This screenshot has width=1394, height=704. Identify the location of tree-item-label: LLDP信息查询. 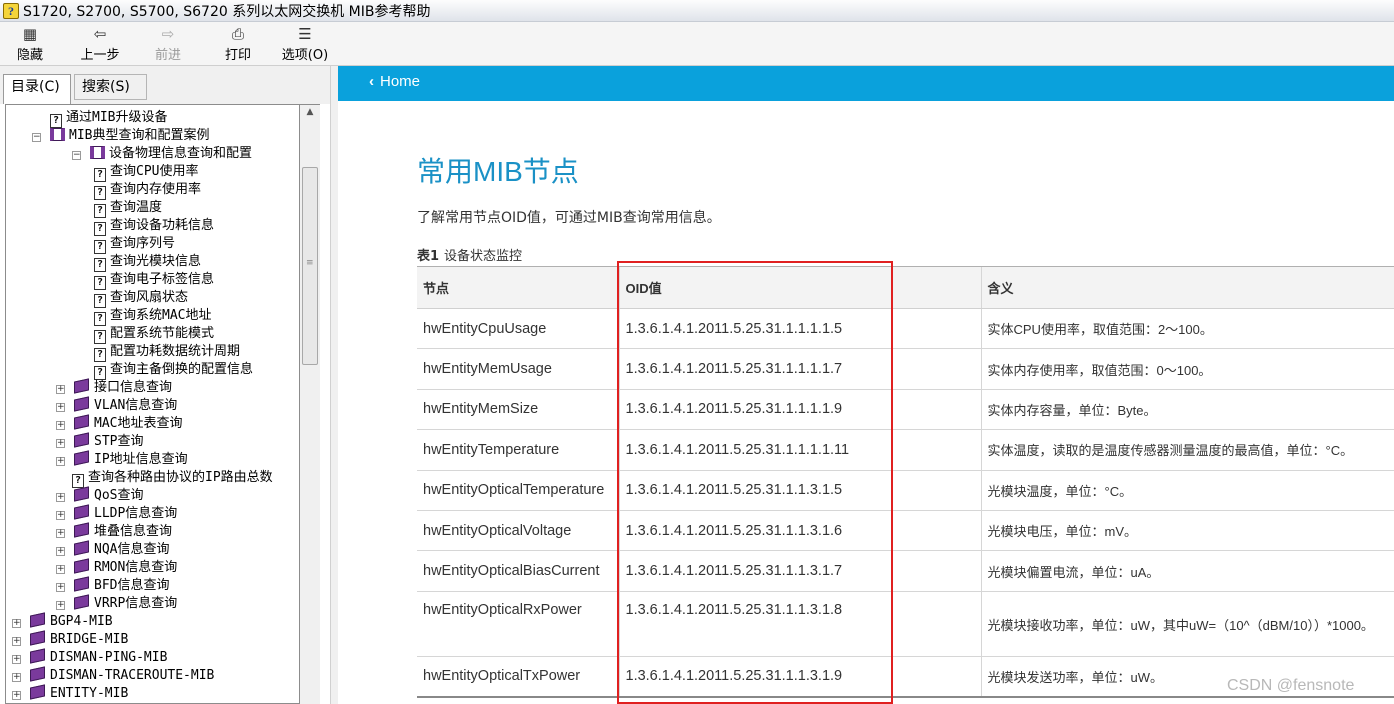
(136, 513).